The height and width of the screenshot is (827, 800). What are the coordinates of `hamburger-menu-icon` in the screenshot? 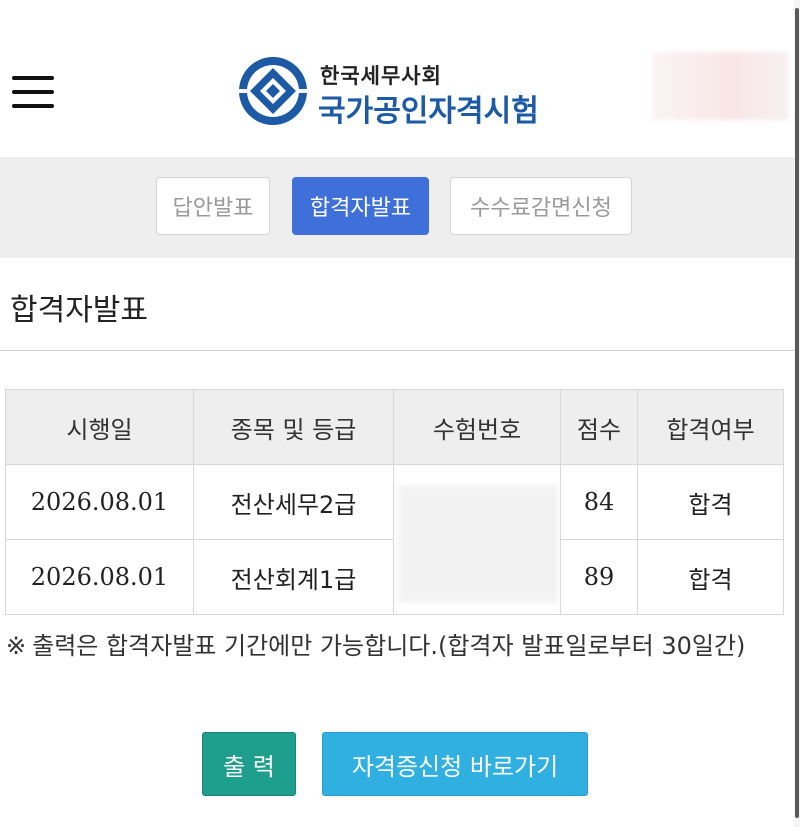 It's located at (34, 92).